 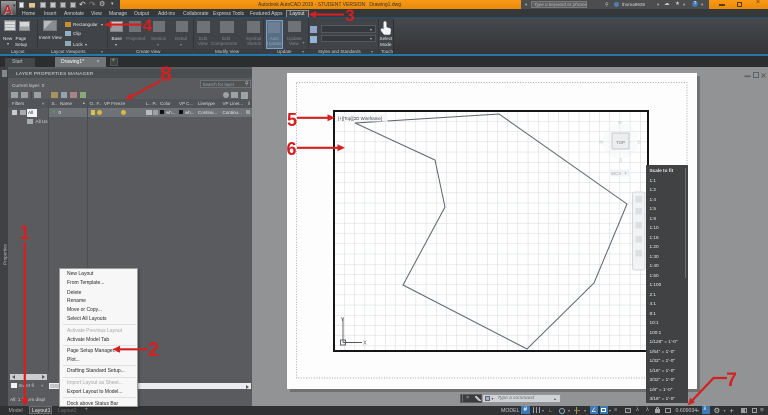 What do you see at coordinates (291, 149) in the screenshot?
I see `svg-text: 6` at bounding box center [291, 149].